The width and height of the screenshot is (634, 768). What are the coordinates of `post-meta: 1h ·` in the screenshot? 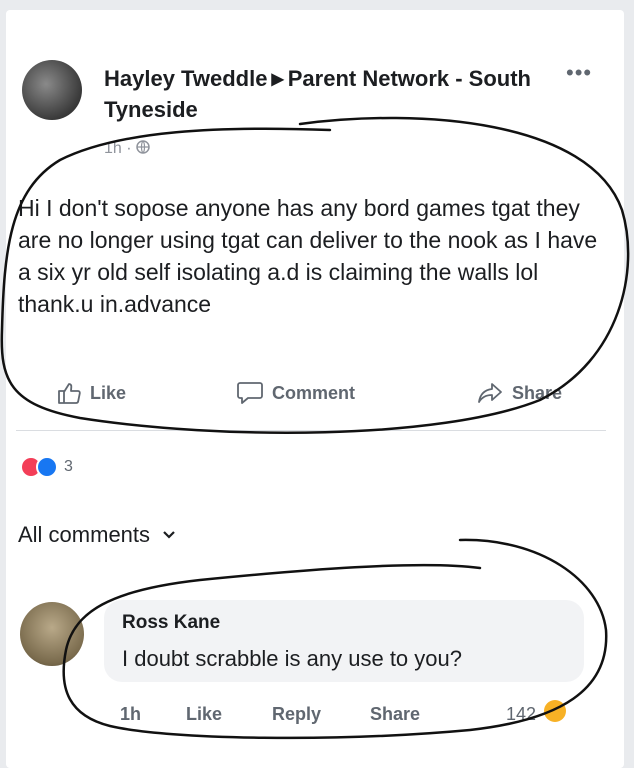 It's located at (127, 149).